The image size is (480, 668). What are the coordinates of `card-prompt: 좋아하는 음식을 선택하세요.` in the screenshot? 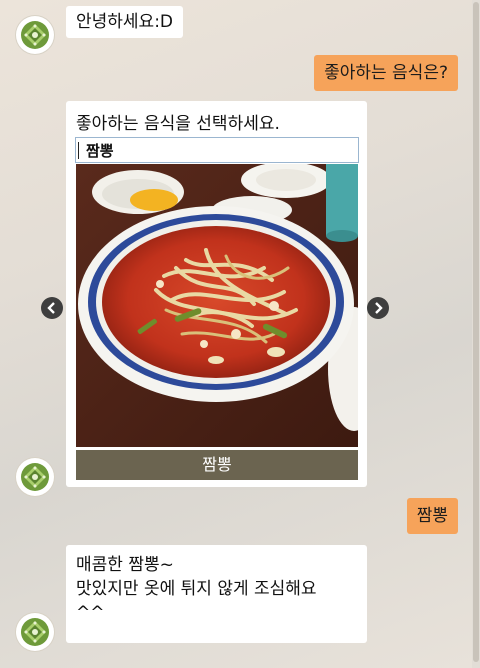 It's located at (178, 124).